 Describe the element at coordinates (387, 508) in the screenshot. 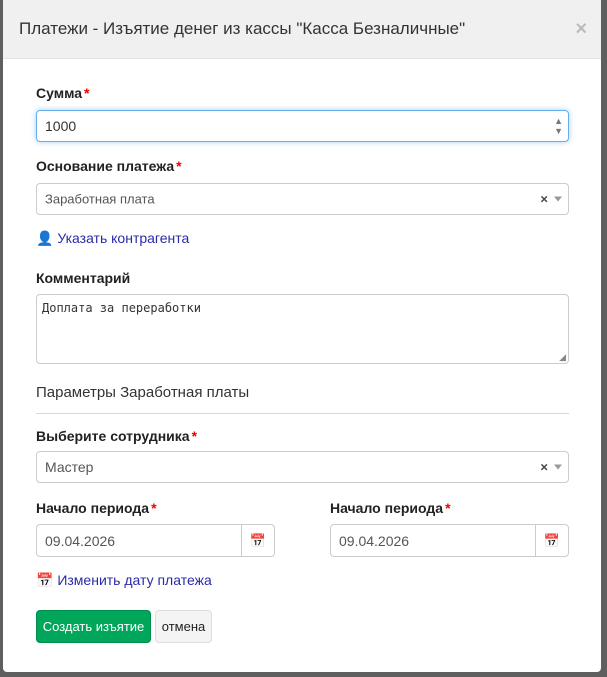

I see `period-end-label-text: Начало периода` at that location.